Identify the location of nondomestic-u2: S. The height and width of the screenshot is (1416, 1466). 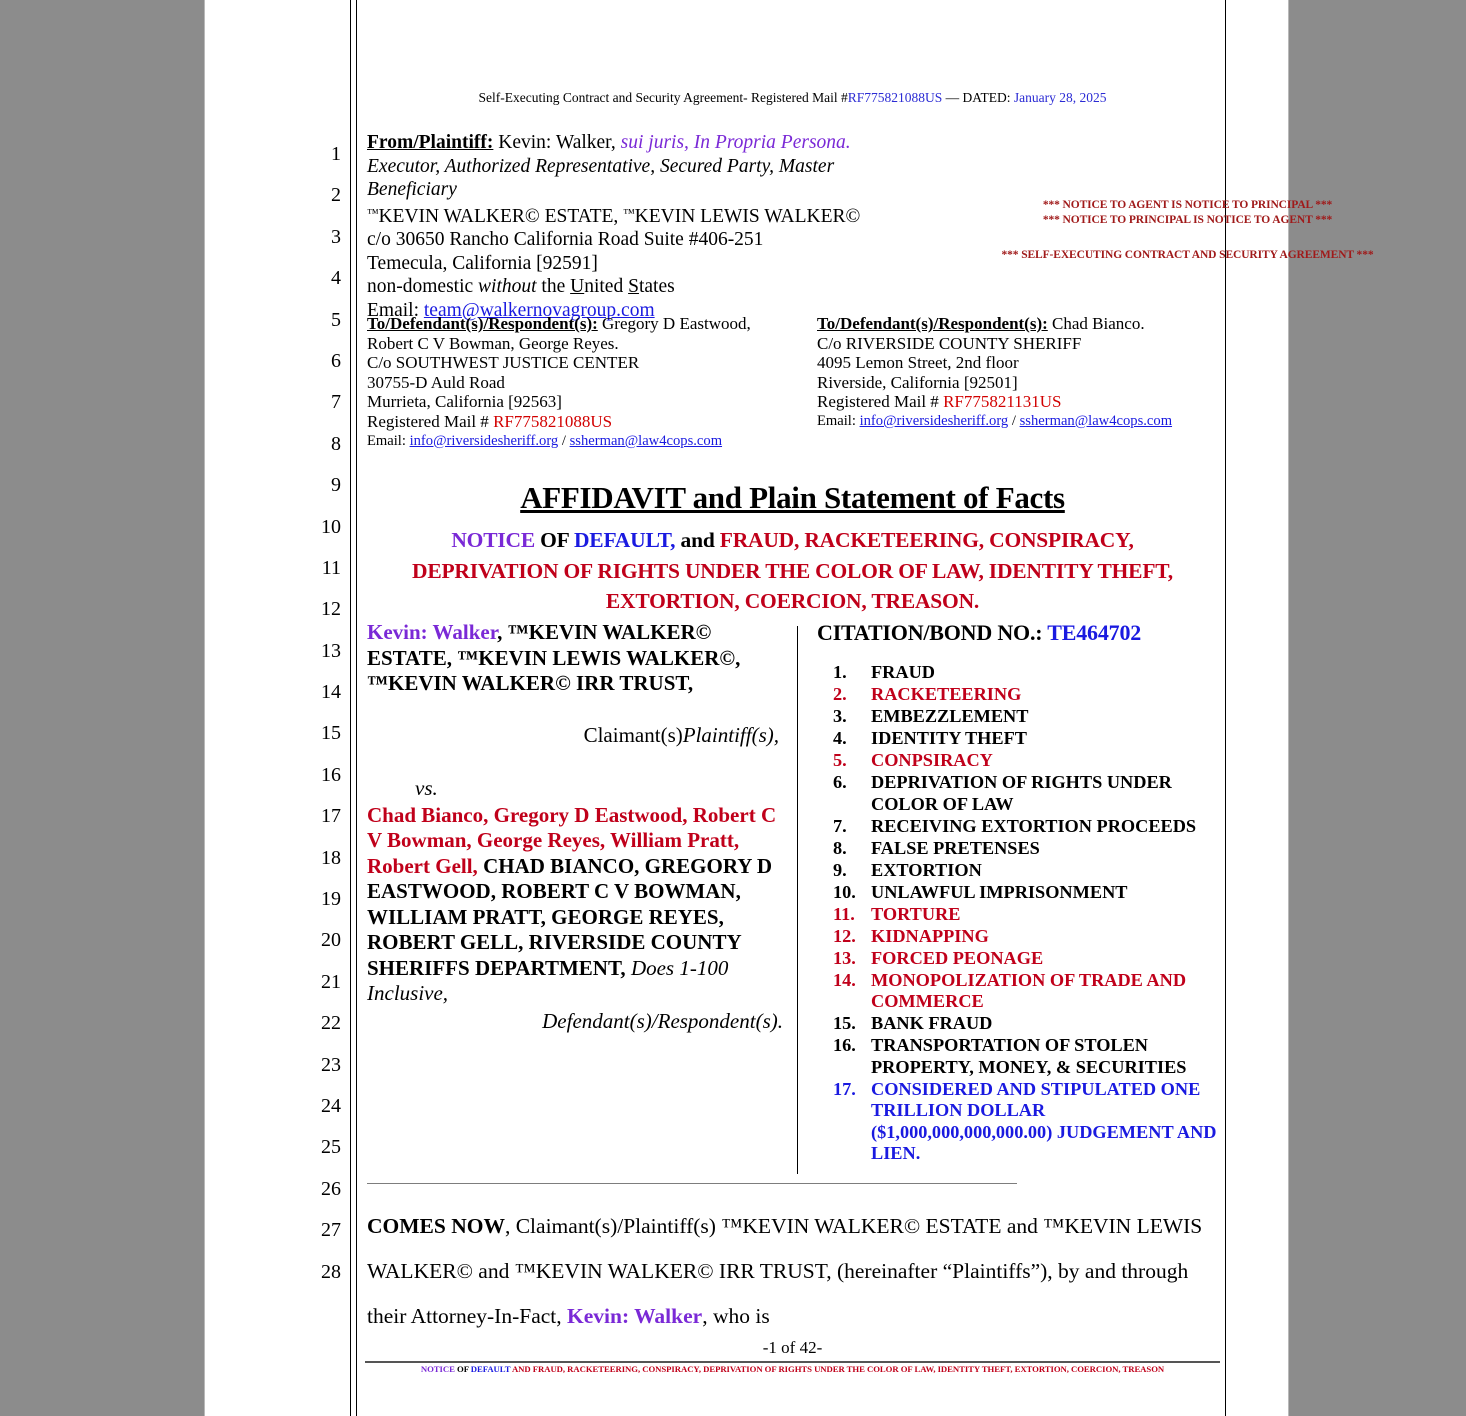
(633, 287).